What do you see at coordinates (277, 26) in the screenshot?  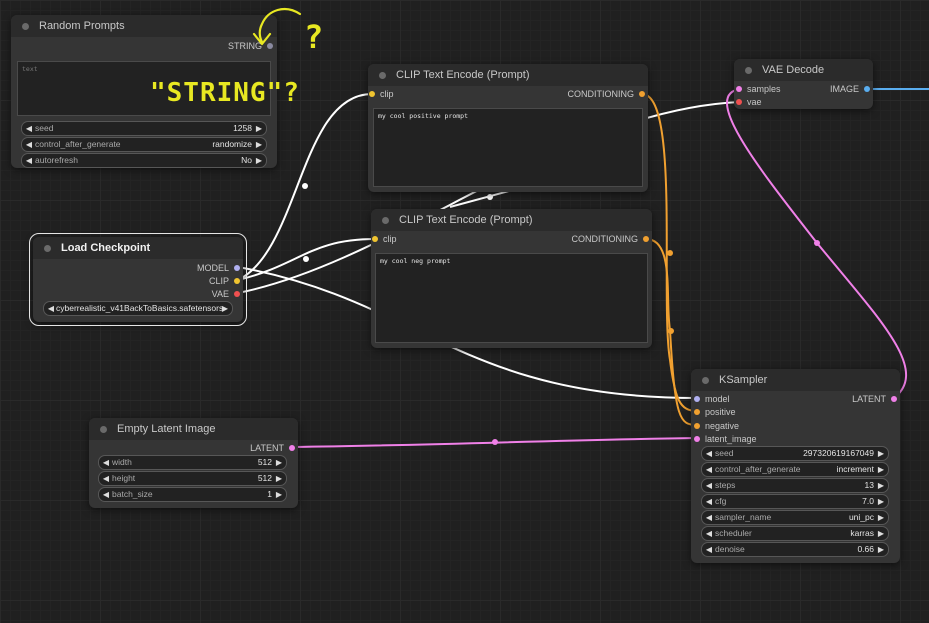 I see `annotation-arrow-icon` at bounding box center [277, 26].